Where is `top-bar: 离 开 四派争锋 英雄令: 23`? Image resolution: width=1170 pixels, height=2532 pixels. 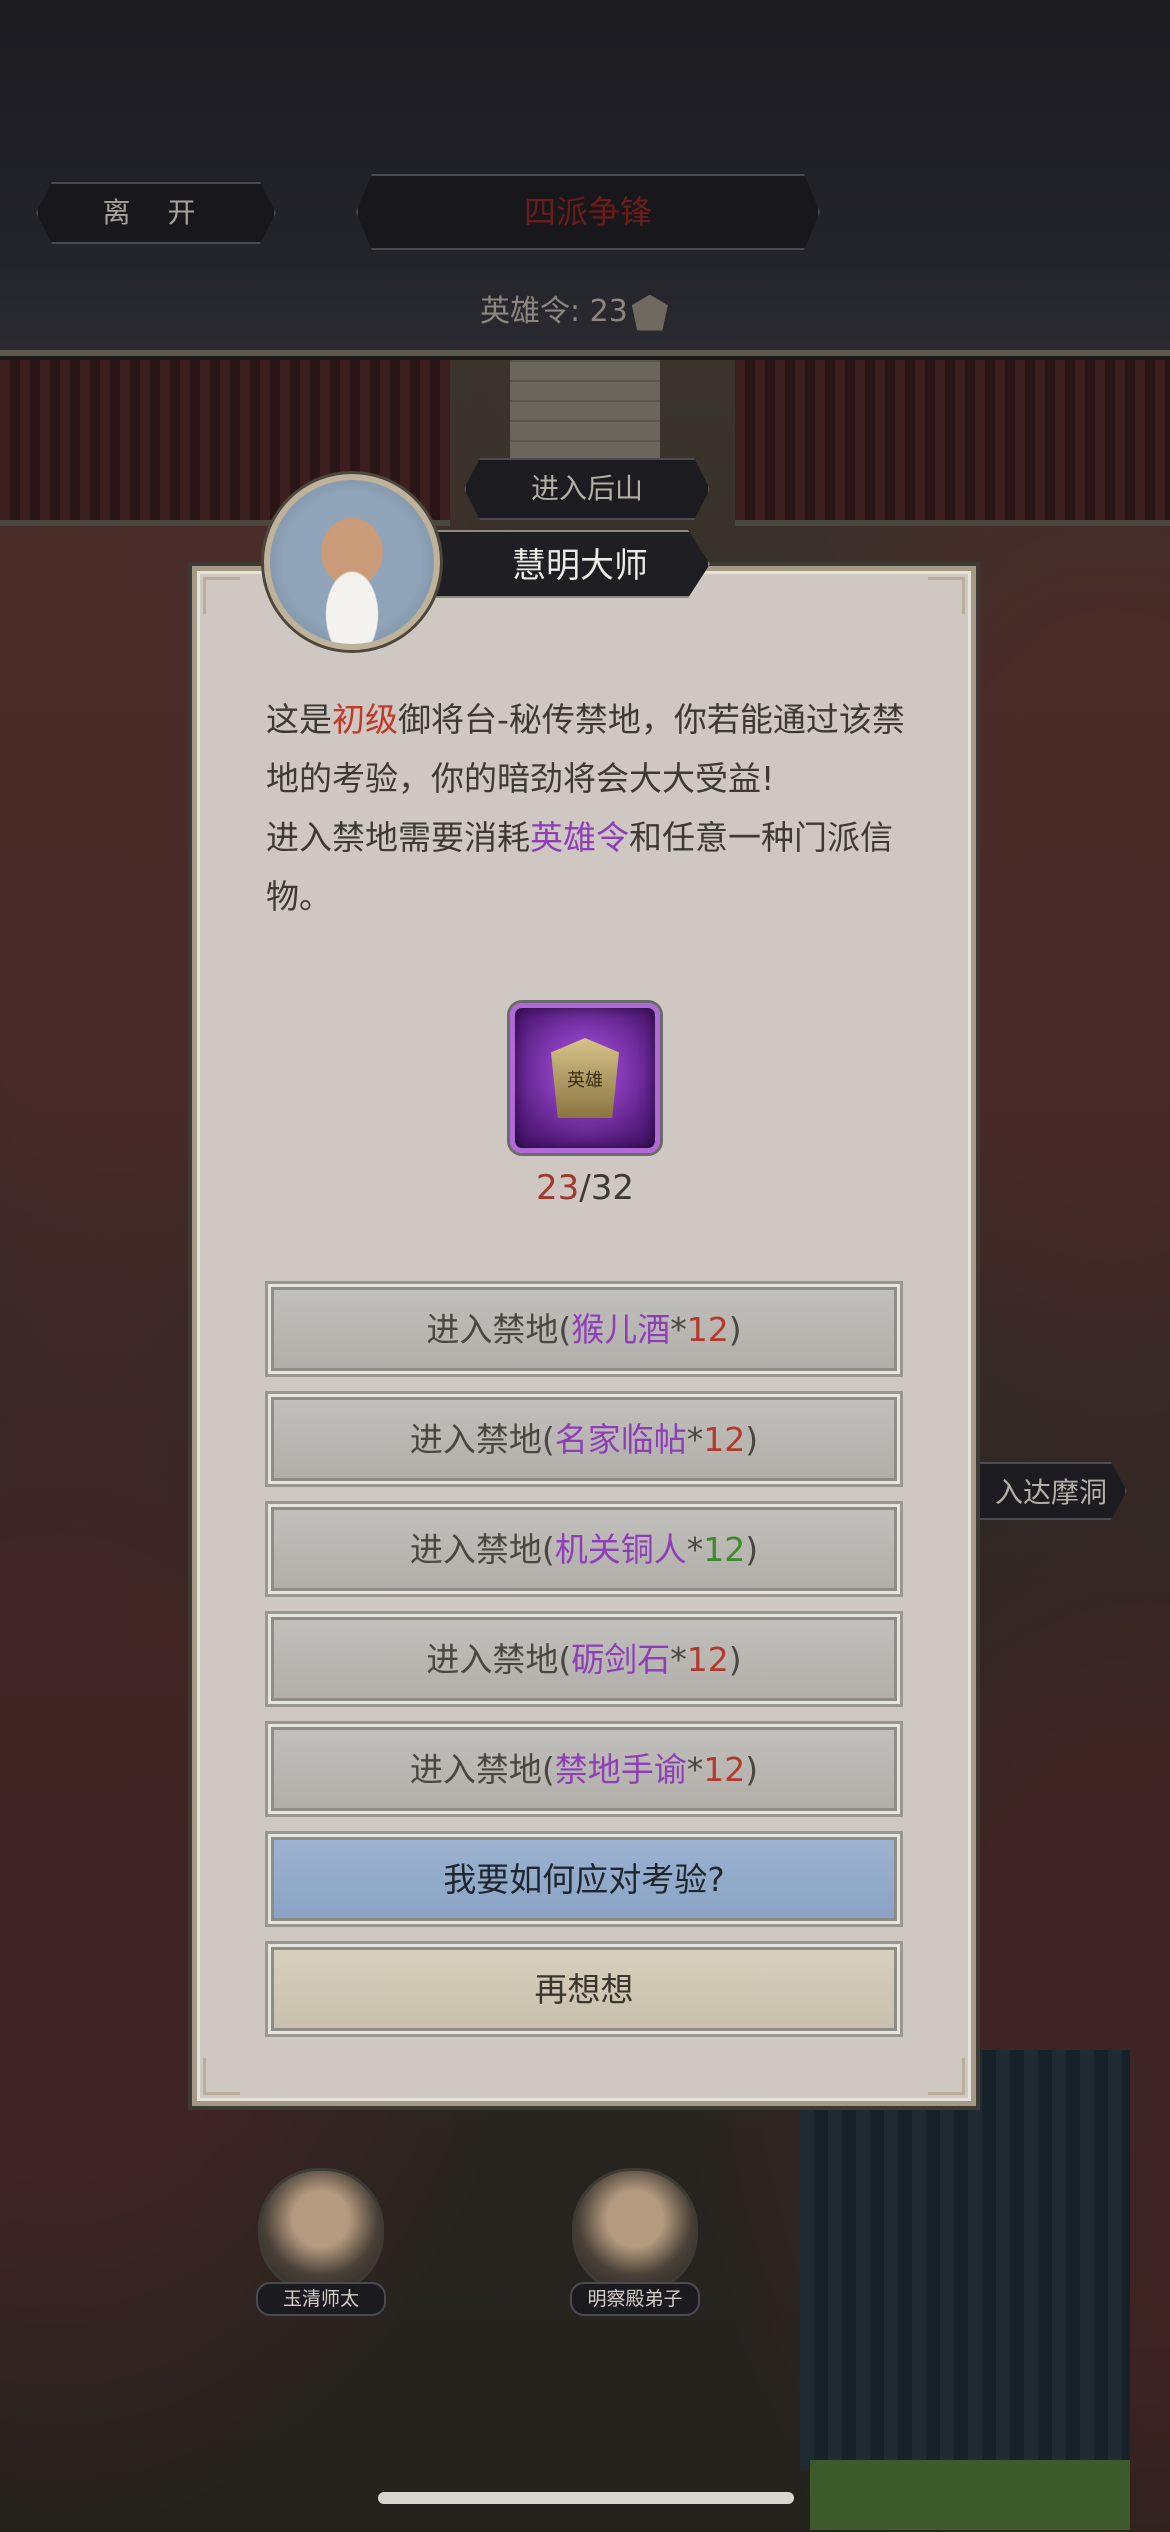 top-bar: 离 开 四派争锋 英雄令: 23 is located at coordinates (585, 178).